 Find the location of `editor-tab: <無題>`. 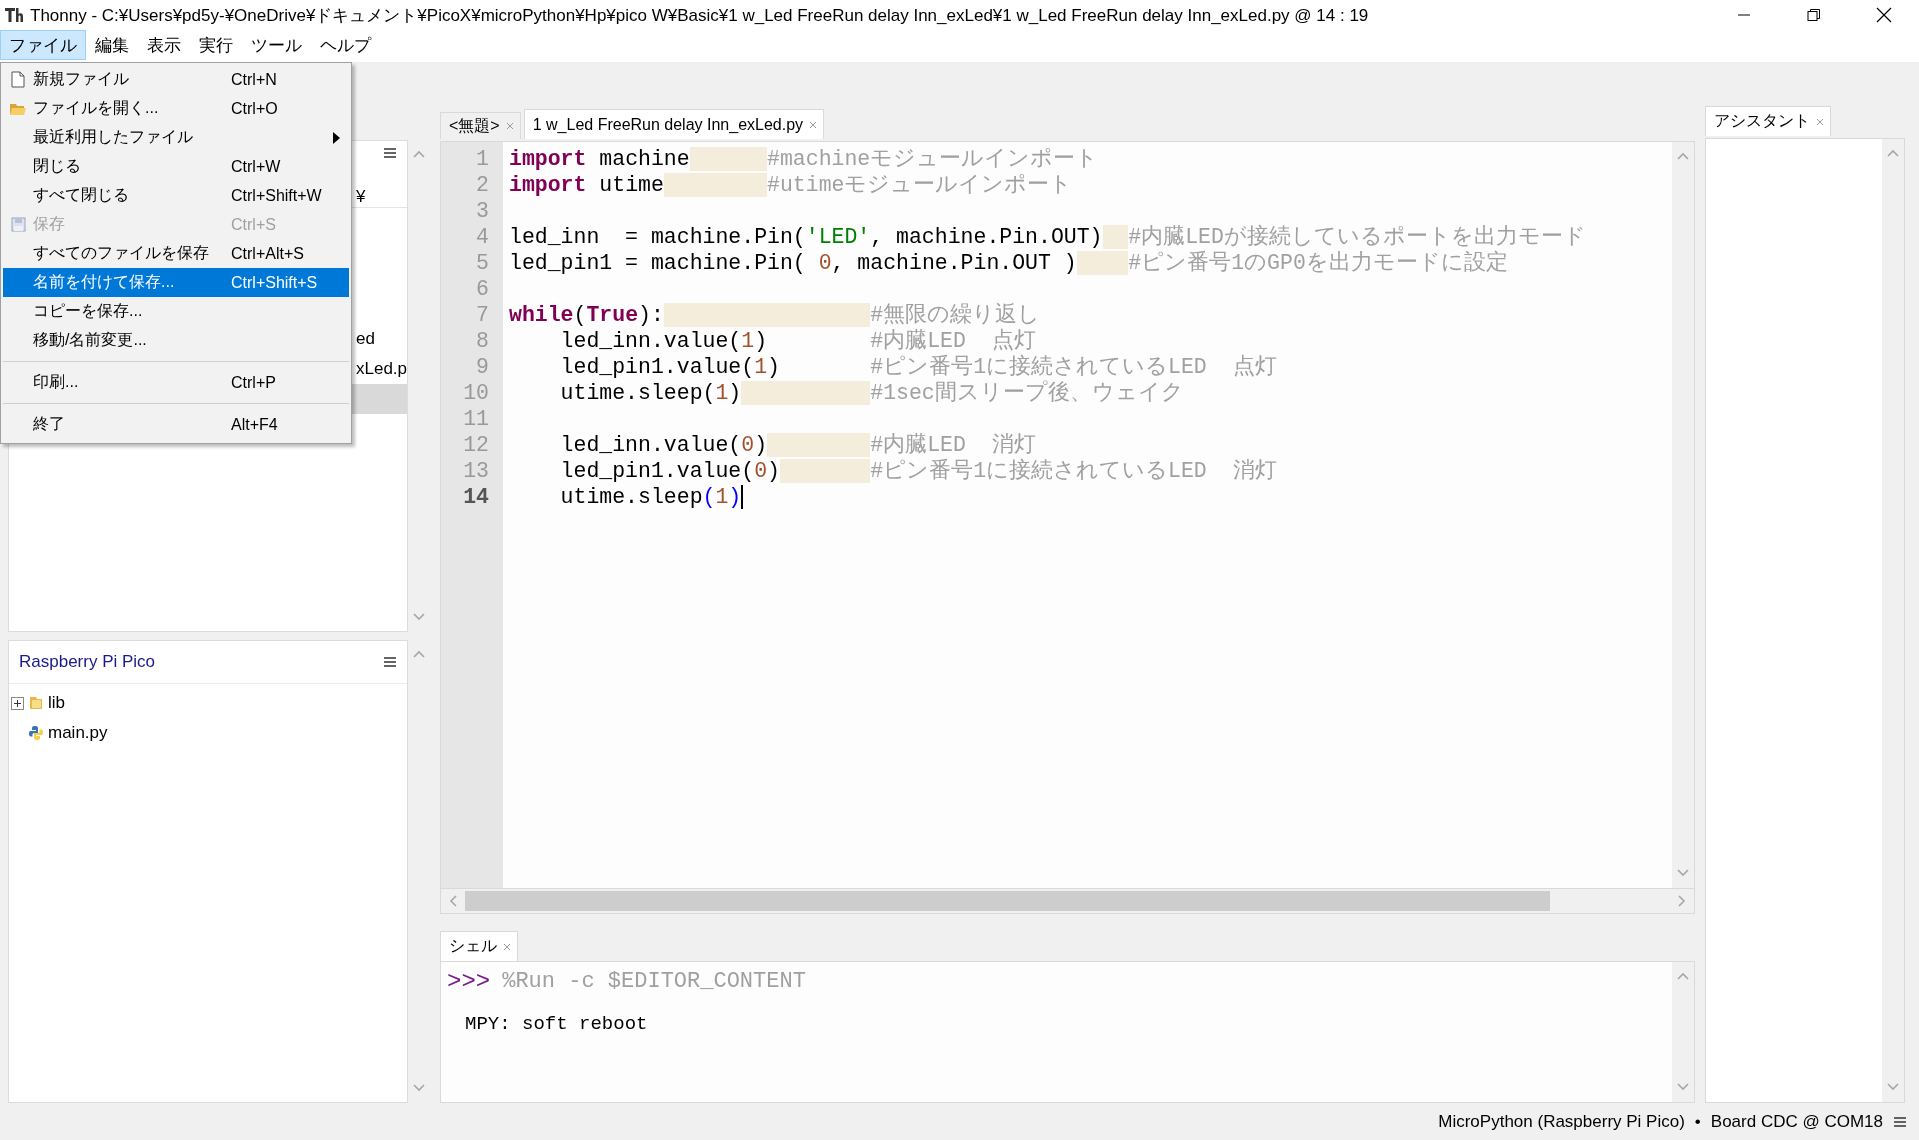

editor-tab: <無題> is located at coordinates (480, 125).